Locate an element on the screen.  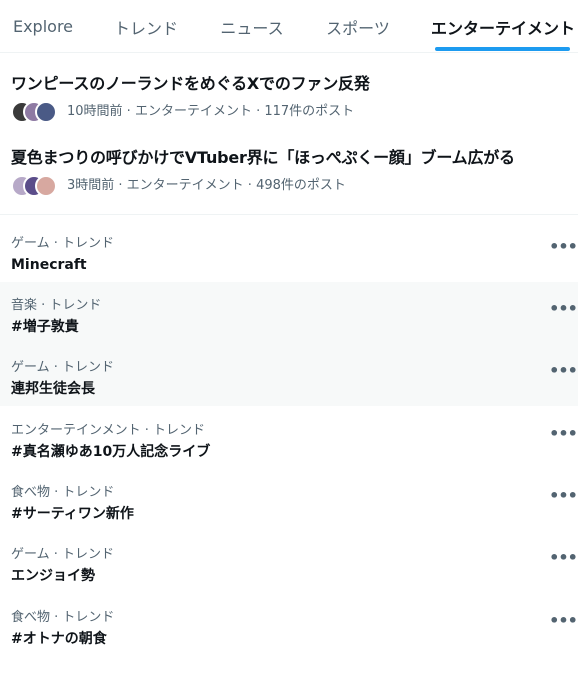
news-title: 夏色まつりの呼びかけでVTuber界に「ほっぺぷくー顔」ブーム広がる is located at coordinates (263, 157).